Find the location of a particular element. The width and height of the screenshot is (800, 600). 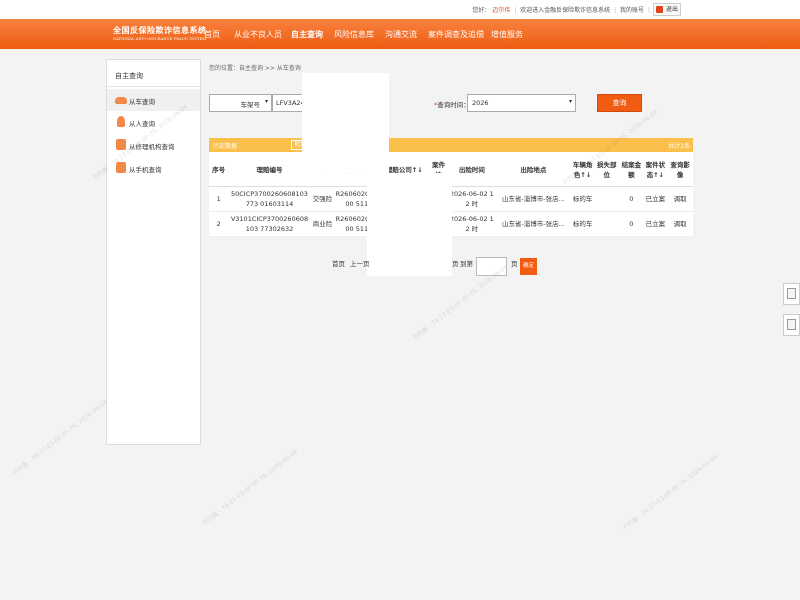

query-time-label: *查询时间： is located at coordinates (452, 105).